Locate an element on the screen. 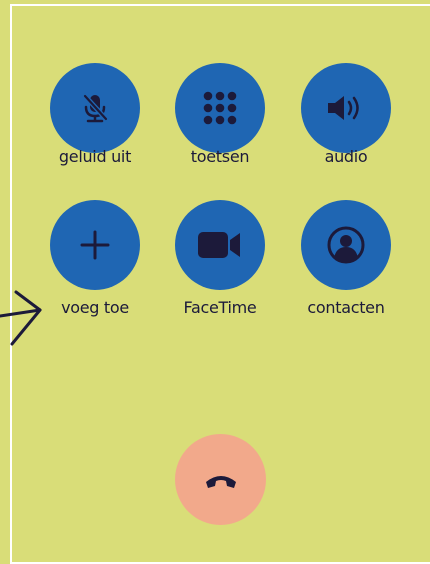 This screenshot has width=430, height=564. plus-icon is located at coordinates (95, 245).